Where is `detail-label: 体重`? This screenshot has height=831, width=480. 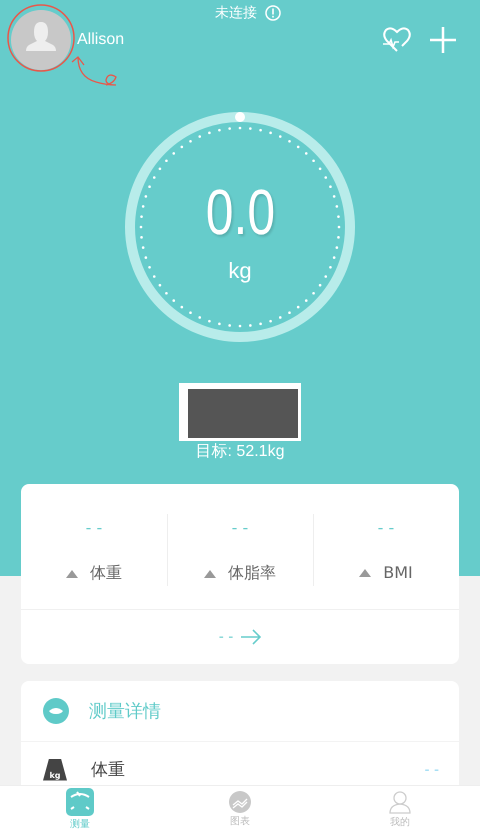
detail-label: 体重 is located at coordinates (108, 770).